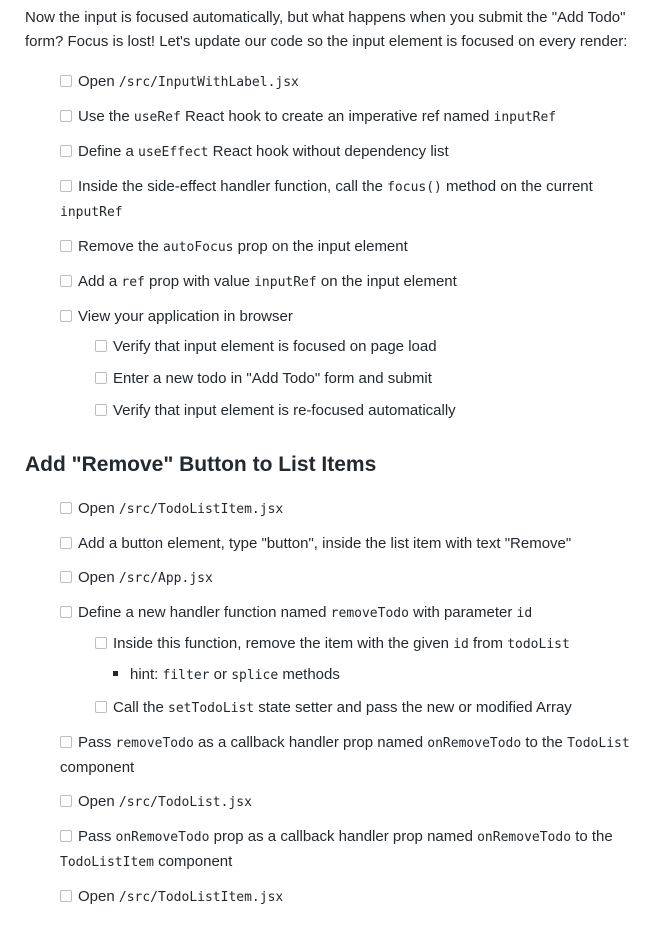  What do you see at coordinates (173, 152) in the screenshot?
I see `inline-code: useEffect` at bounding box center [173, 152].